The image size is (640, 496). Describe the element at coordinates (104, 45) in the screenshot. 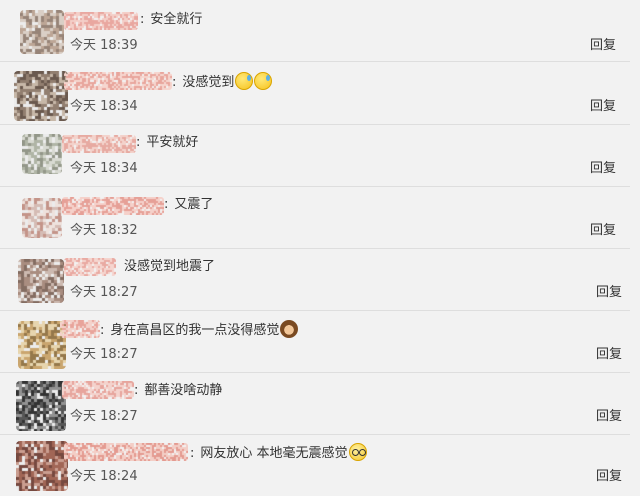

I see `comment-time: 今天 18:39` at that location.